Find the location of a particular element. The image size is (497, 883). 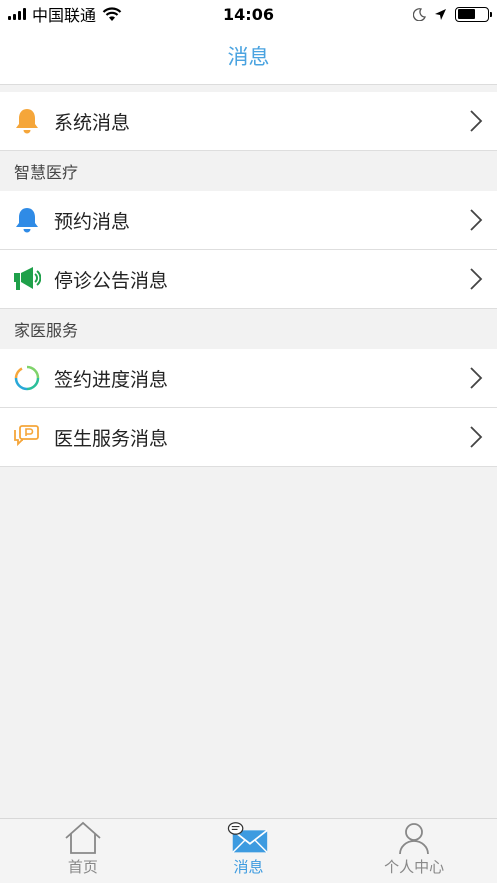

nav-bar: 消息 is located at coordinates (248, 56).